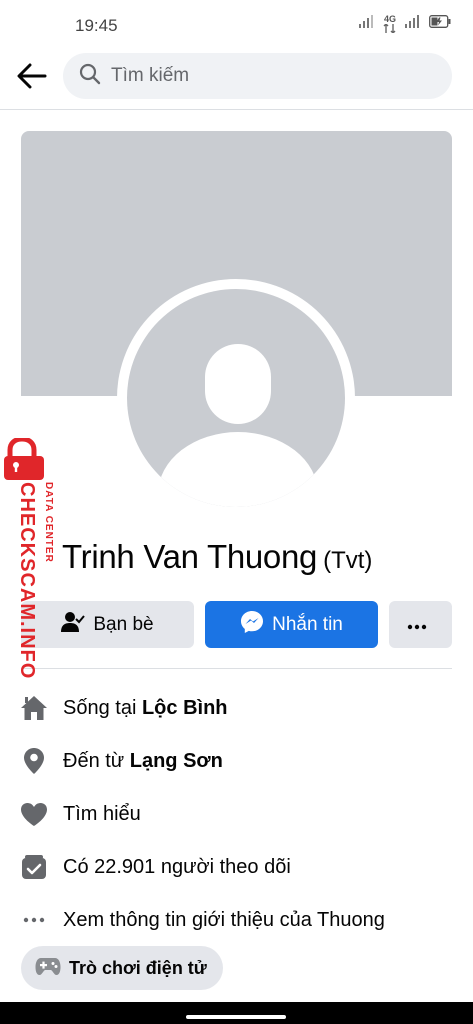 The width and height of the screenshot is (473, 1024). I want to click on profile-name: Trinh Van Thuong (Tvt), so click(217, 557).